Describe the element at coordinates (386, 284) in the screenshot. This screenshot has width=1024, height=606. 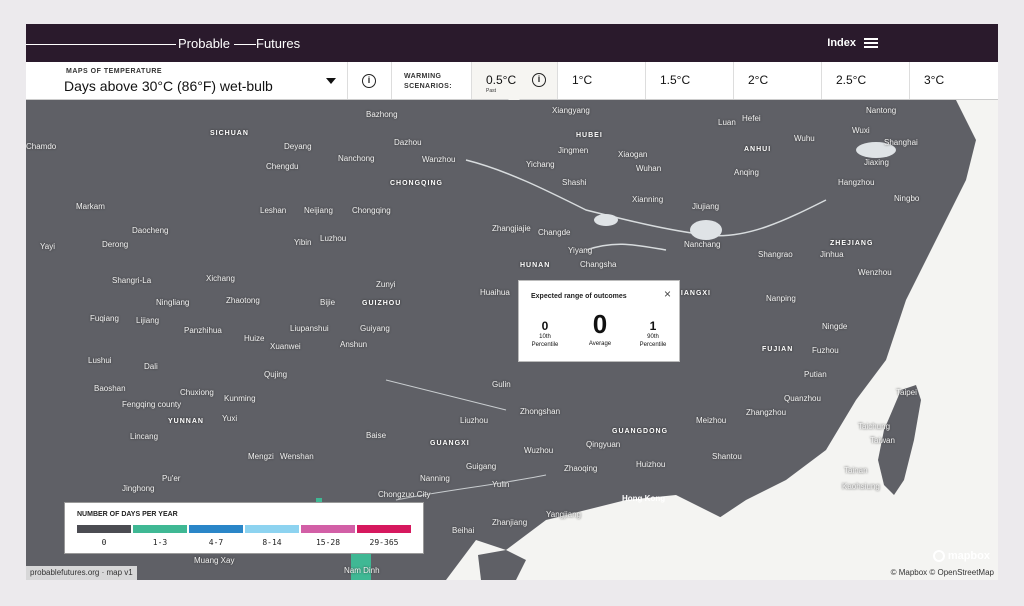
I see `city-label: Zunyi` at that location.